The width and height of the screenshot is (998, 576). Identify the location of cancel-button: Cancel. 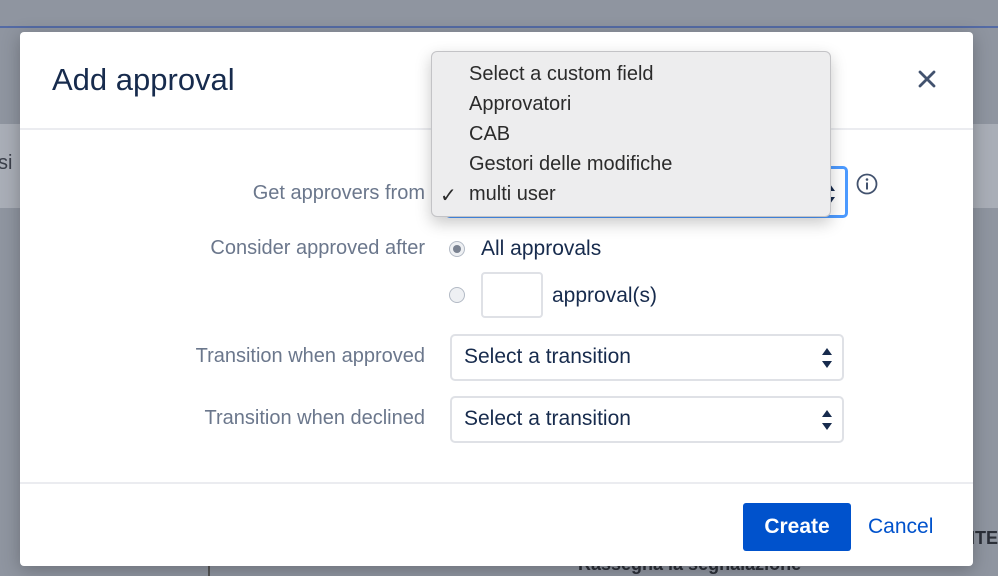
(900, 527).